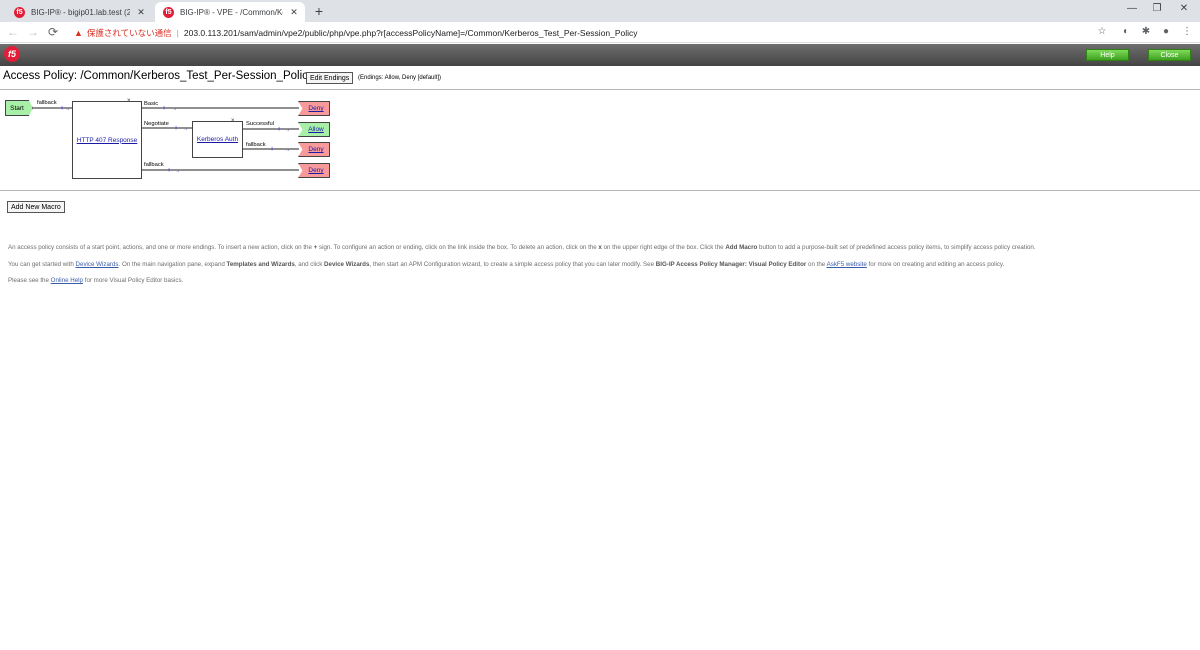  Describe the element at coordinates (847, 264) in the screenshot. I see `askf5-link: AskF5 website` at that location.